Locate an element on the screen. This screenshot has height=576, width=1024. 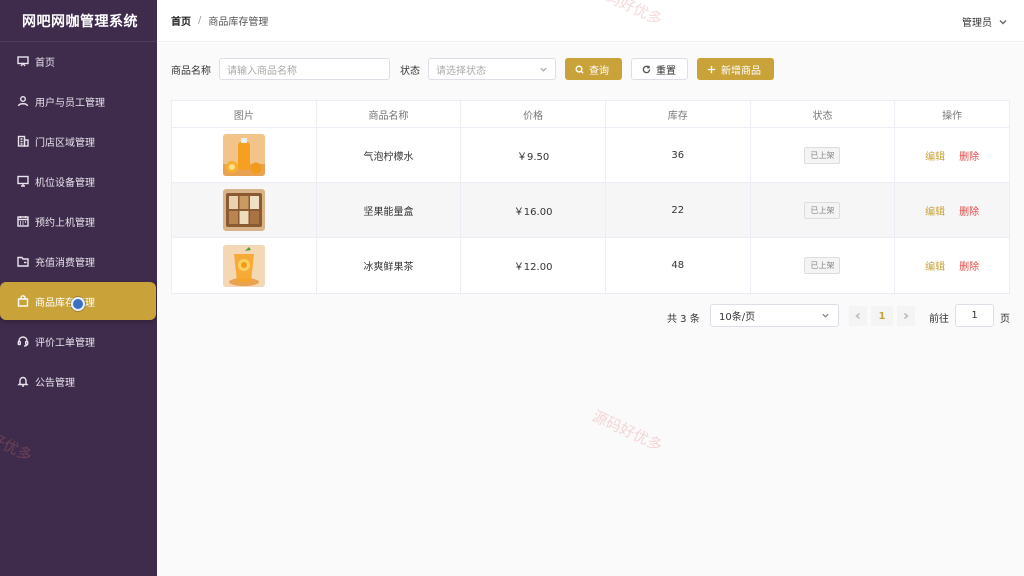
product-image-lemonade is located at coordinates (243, 155).